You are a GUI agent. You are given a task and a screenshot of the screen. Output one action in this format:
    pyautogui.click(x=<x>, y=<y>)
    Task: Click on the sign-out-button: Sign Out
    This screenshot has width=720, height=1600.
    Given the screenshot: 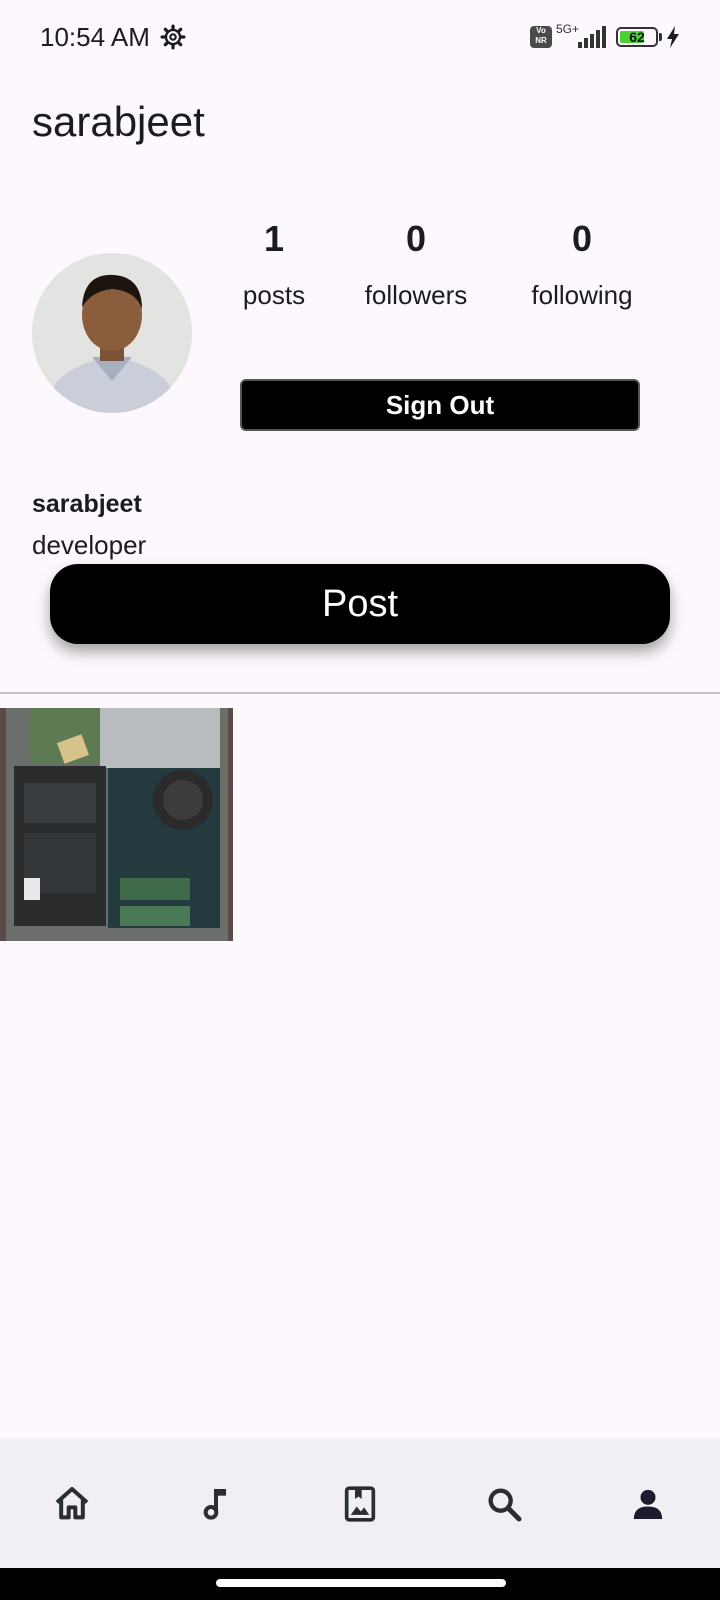 What is the action you would take?
    pyautogui.click(x=440, y=405)
    